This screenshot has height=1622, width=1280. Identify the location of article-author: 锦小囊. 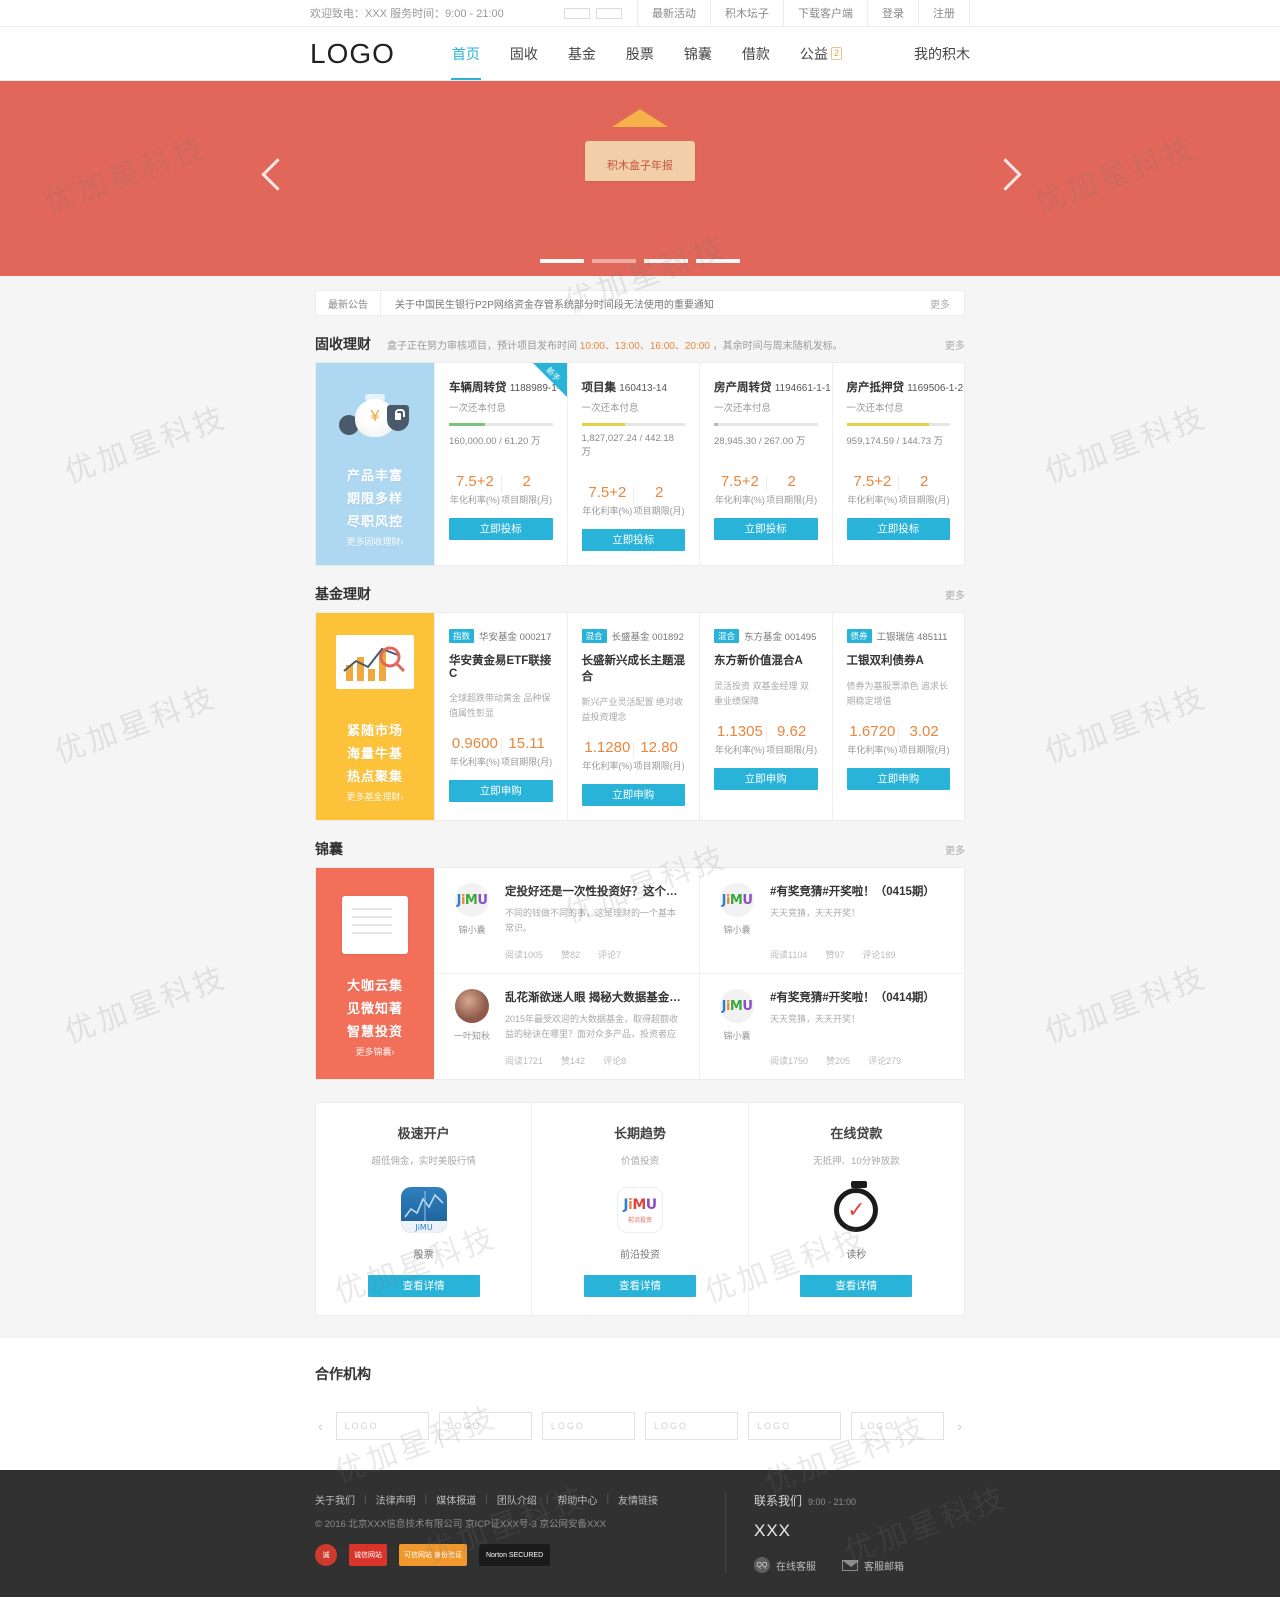
(737, 1036).